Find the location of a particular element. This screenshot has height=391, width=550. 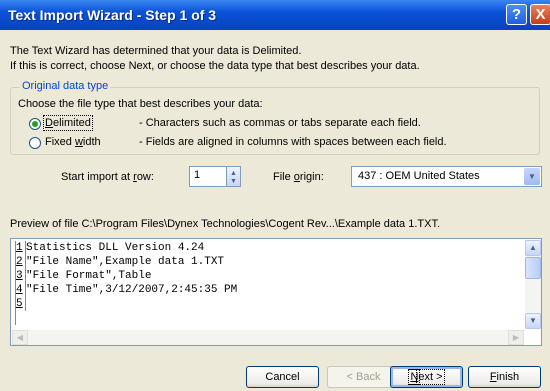

start-row-spinner: ▲ ▼ is located at coordinates (233, 176).